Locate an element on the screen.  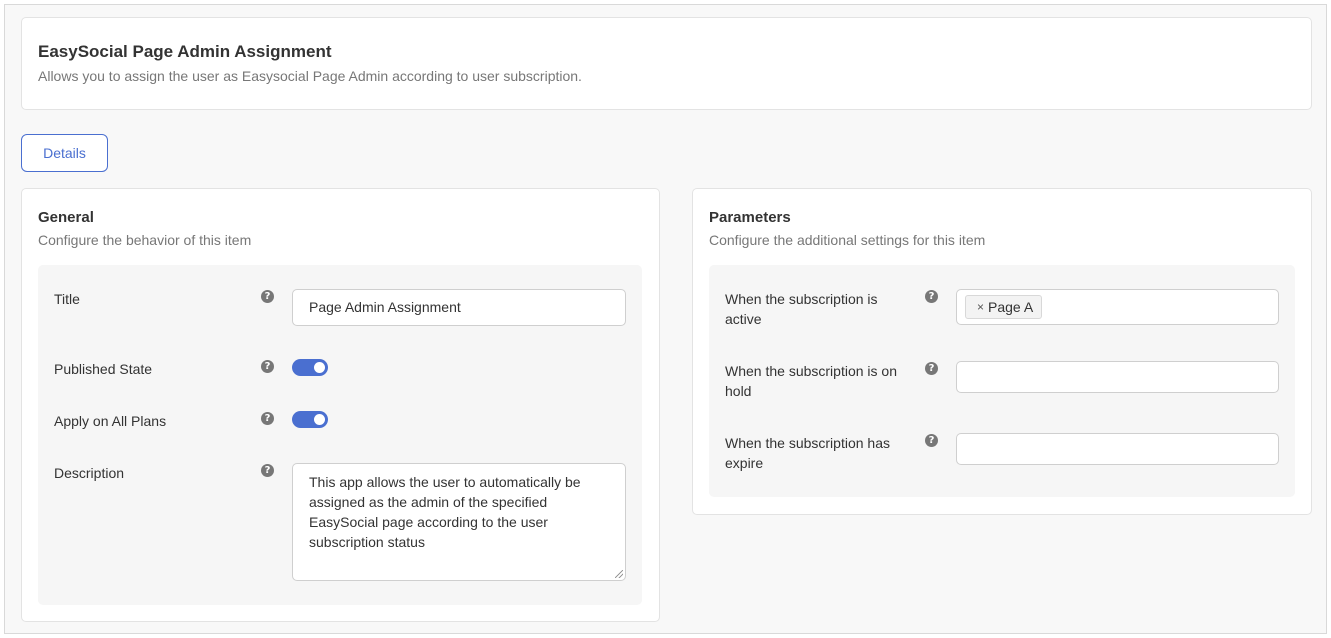
tab-details: Details is located at coordinates (64, 153).